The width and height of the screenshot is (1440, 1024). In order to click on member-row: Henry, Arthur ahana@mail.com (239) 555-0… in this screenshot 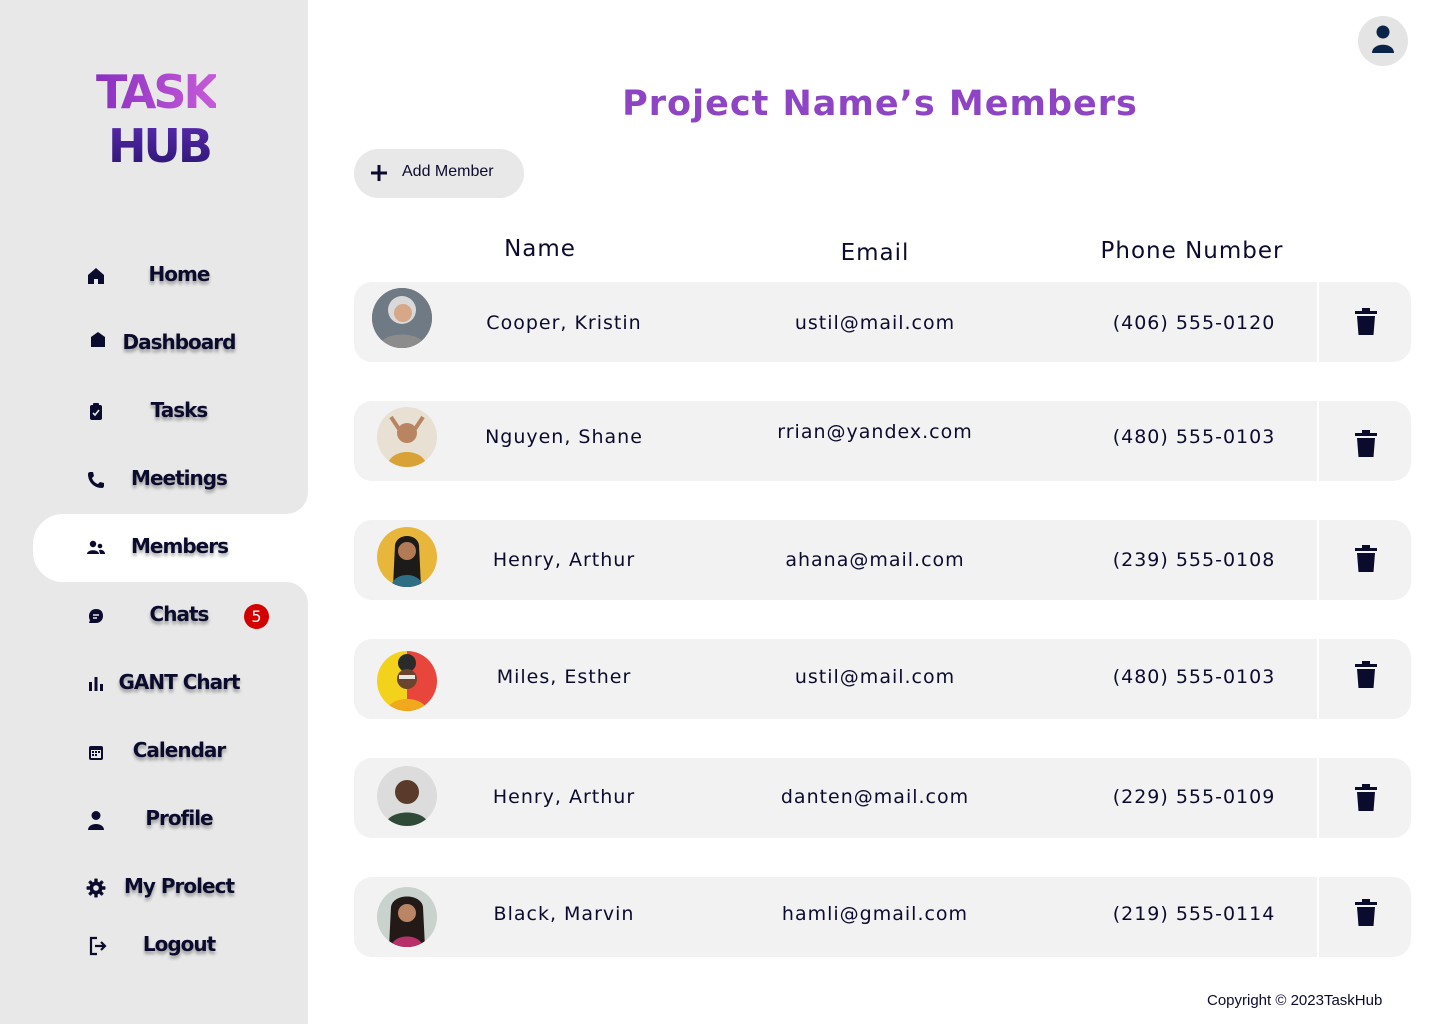, I will do `click(882, 560)`.